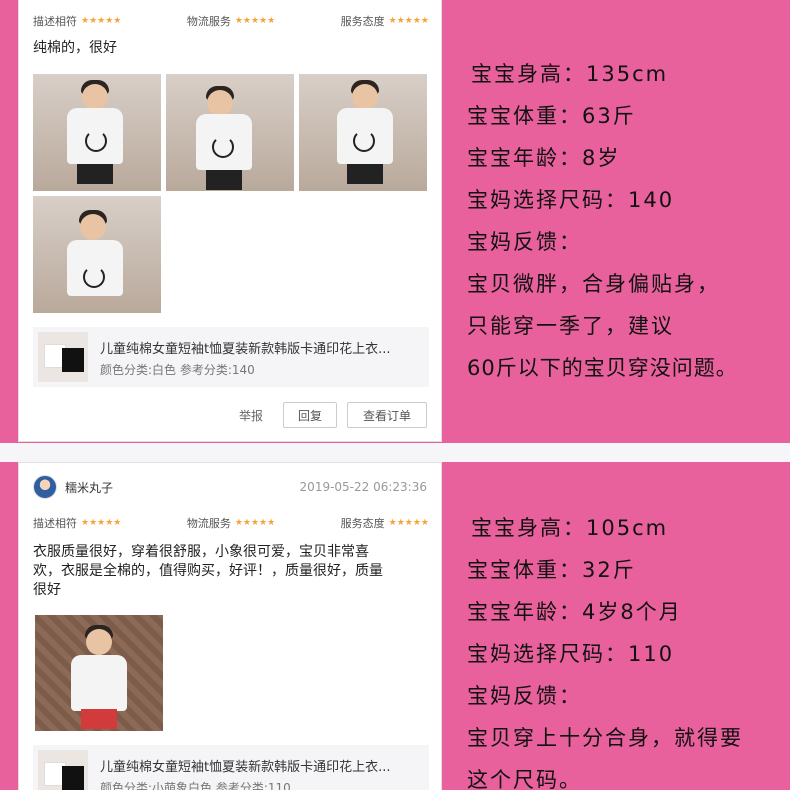  I want to click on review-text-line: 欢，衣服是全棉的，值得购买，好评！，质量很好，质量, so click(208, 571).